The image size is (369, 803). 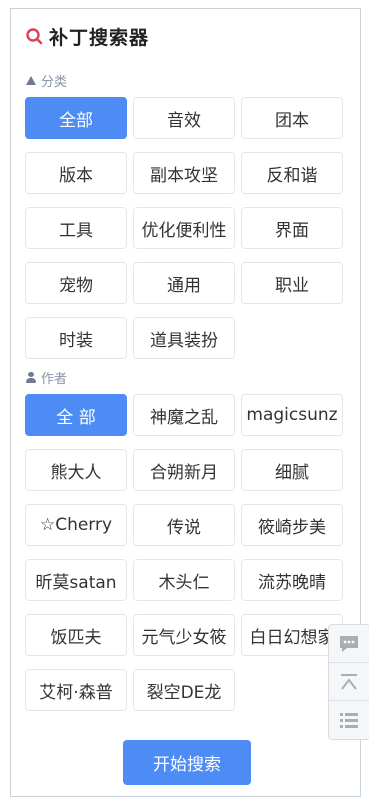 What do you see at coordinates (76, 338) in the screenshot?
I see `category-chip: 时装` at bounding box center [76, 338].